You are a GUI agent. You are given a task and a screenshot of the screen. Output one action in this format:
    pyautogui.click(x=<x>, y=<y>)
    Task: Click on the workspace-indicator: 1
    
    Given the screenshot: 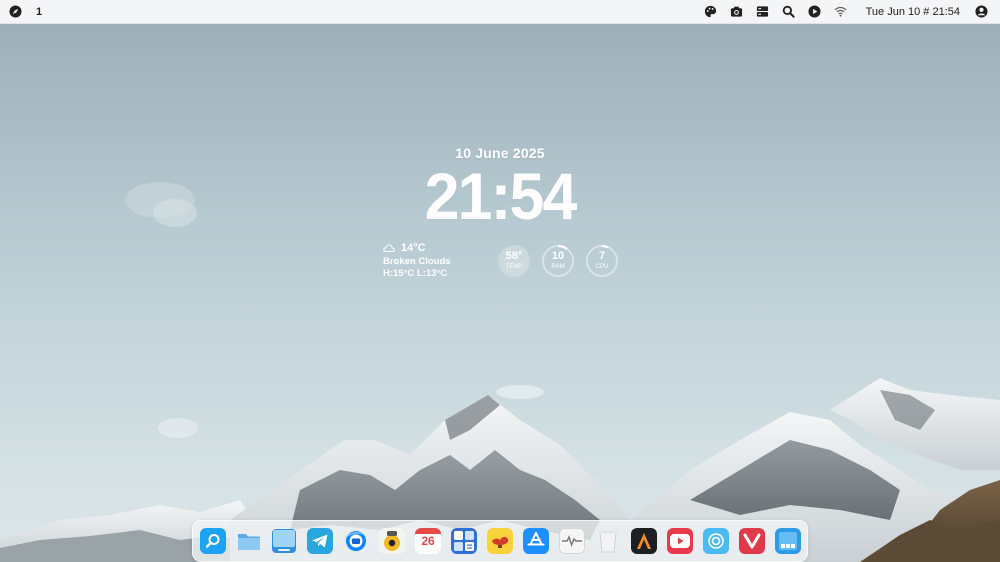 What is the action you would take?
    pyautogui.click(x=39, y=12)
    